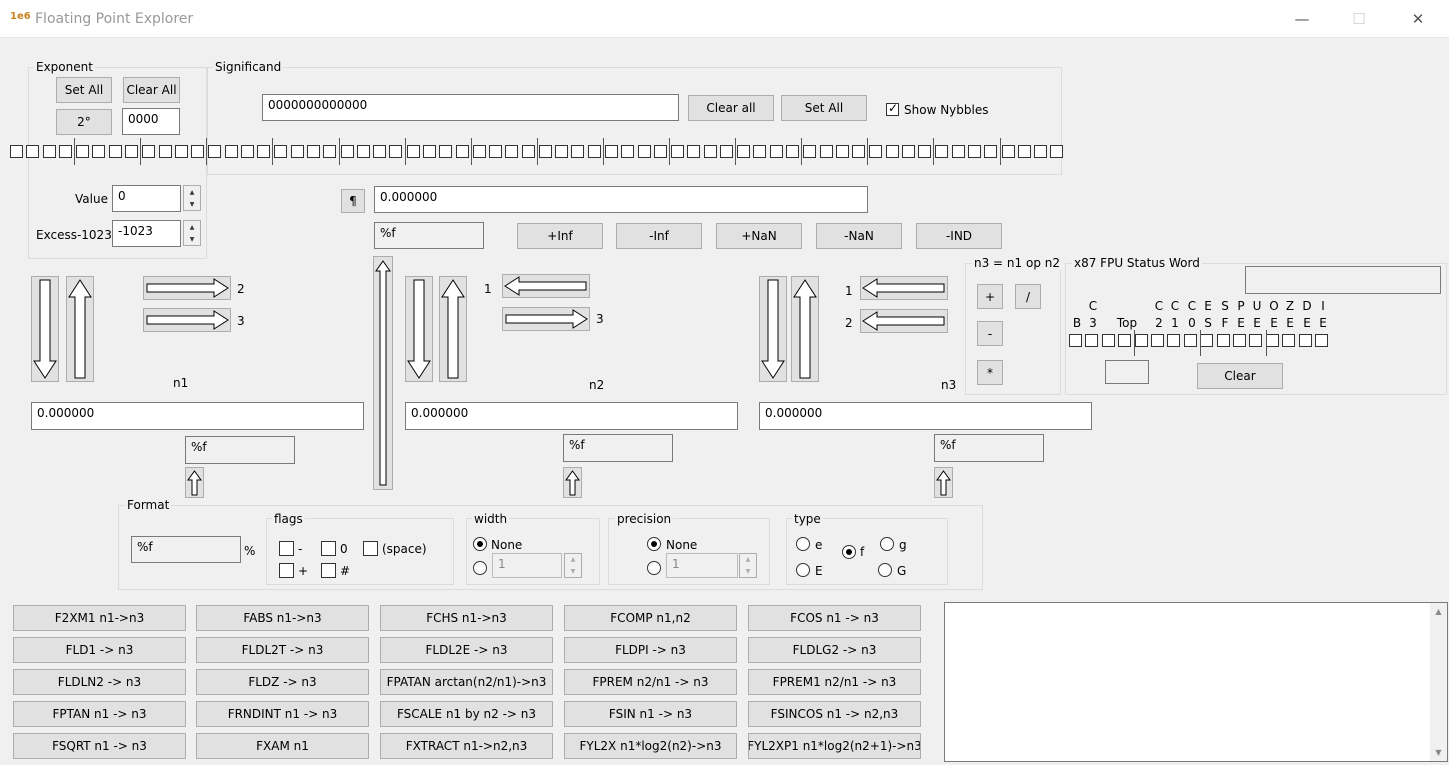 Image resolution: width=1449 pixels, height=765 pixels. What do you see at coordinates (805, 329) in the screenshot?
I see `n3-up-arrow-button` at bounding box center [805, 329].